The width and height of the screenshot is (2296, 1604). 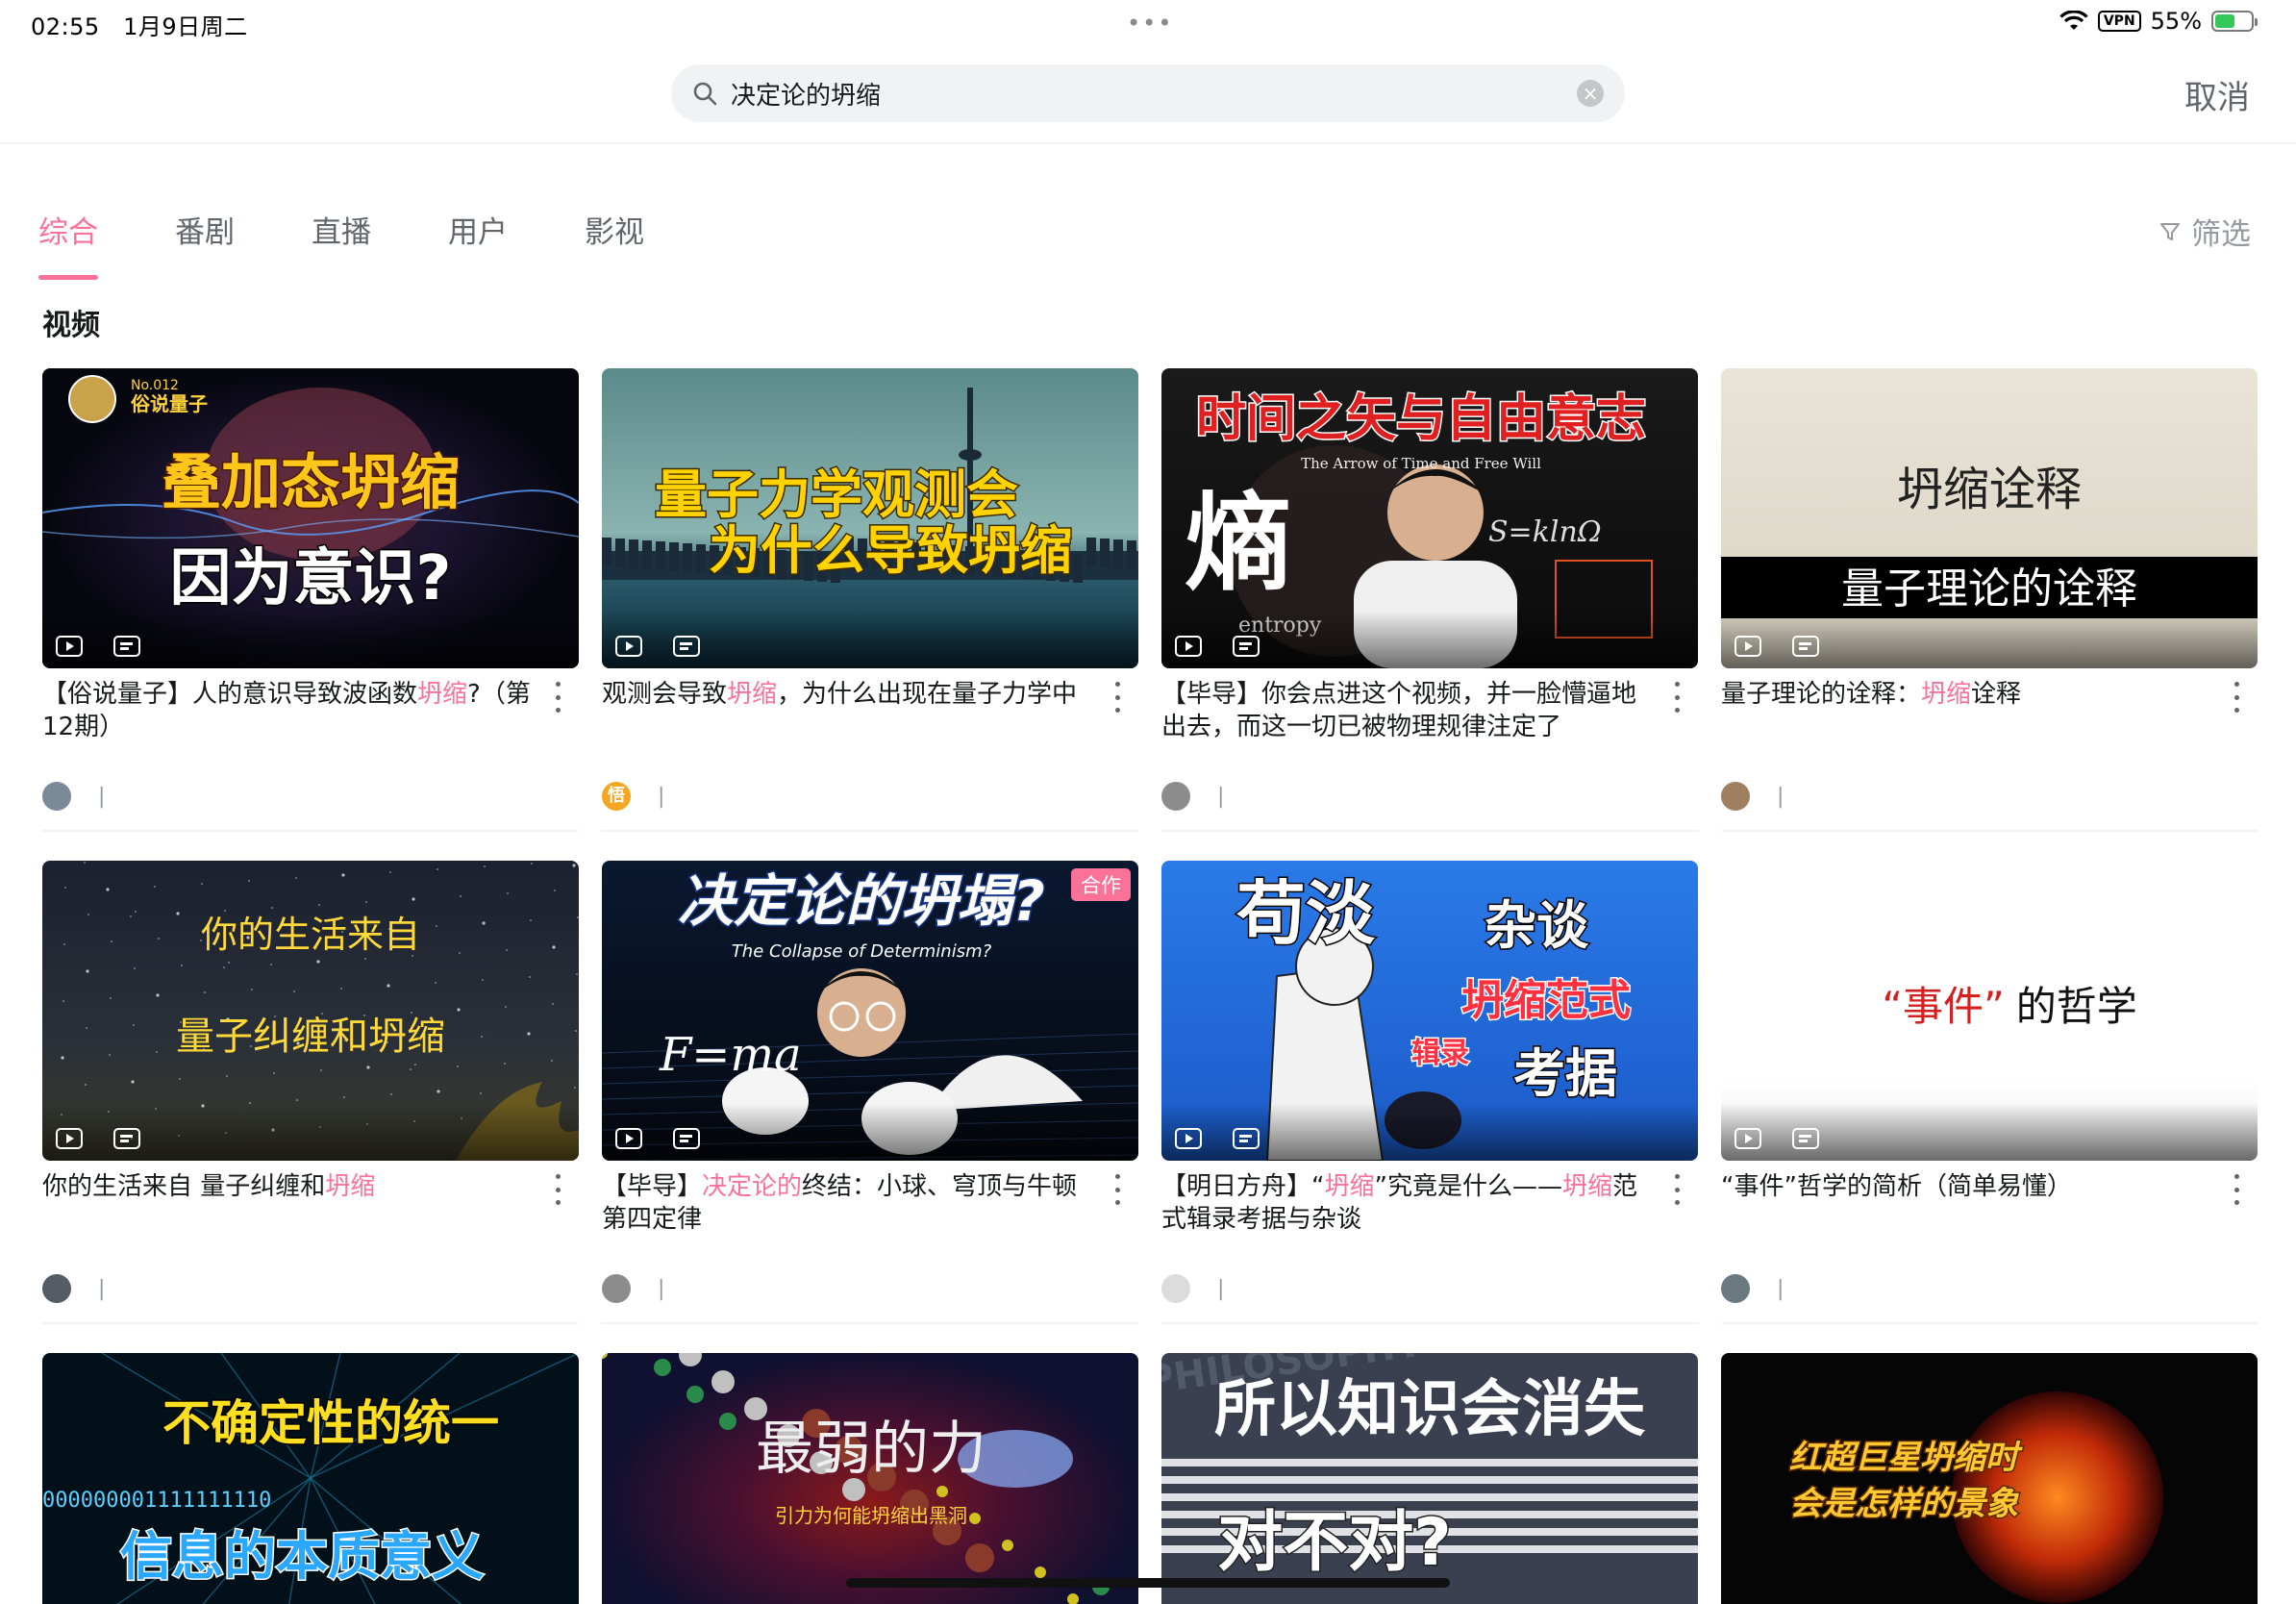 What do you see at coordinates (862, 951) in the screenshot?
I see `thumb-text: The Collapse of Determinism?` at bounding box center [862, 951].